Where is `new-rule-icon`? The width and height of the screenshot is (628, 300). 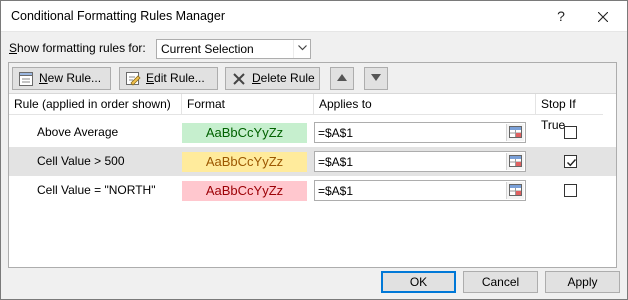
new-rule-icon is located at coordinates (26, 79).